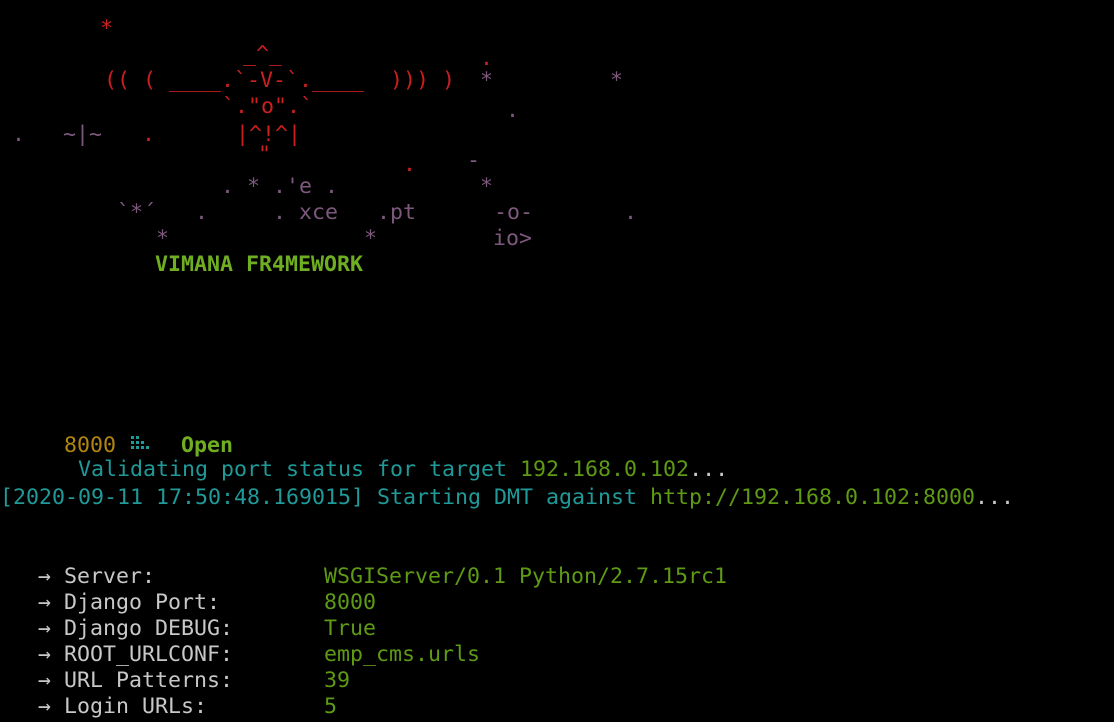 The height and width of the screenshot is (722, 1114). What do you see at coordinates (337, 680) in the screenshot?
I see `result-value: 39` at bounding box center [337, 680].